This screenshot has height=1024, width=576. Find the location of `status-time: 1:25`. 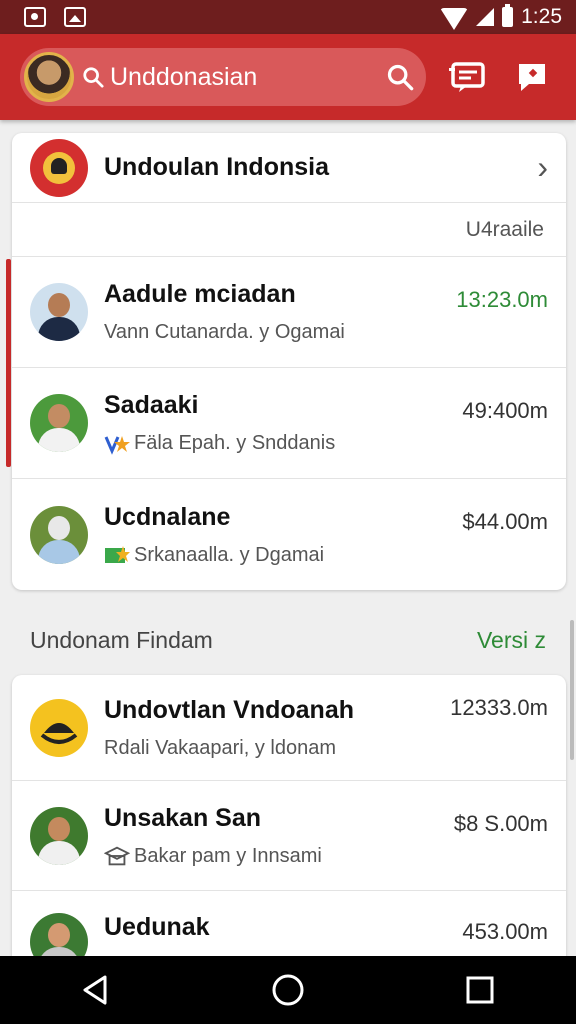

status-time: 1:25 is located at coordinates (541, 16).